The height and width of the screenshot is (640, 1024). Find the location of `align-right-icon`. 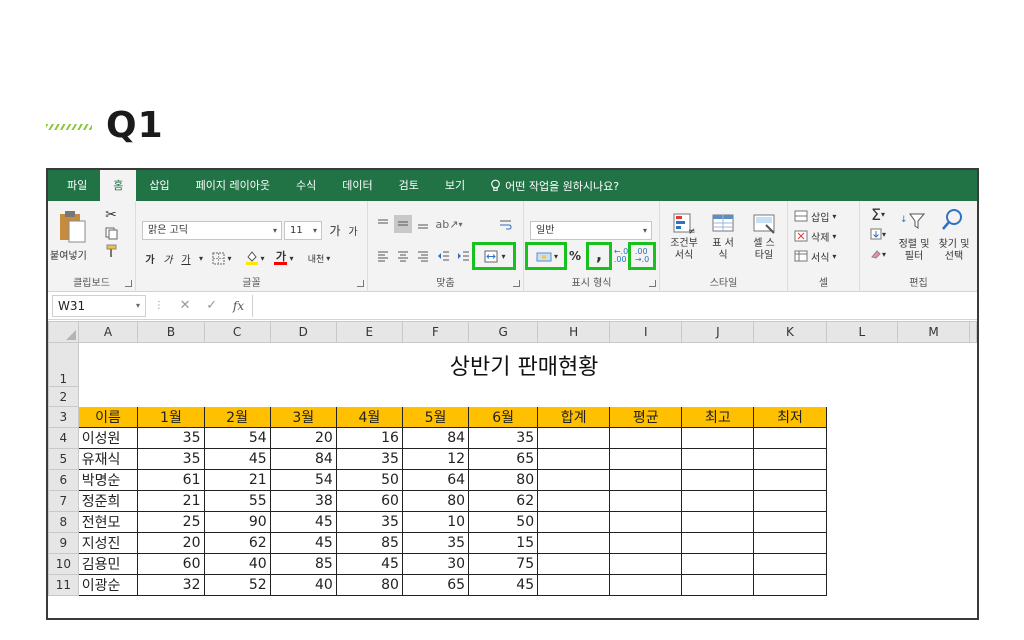

align-right-icon is located at coordinates (423, 256).